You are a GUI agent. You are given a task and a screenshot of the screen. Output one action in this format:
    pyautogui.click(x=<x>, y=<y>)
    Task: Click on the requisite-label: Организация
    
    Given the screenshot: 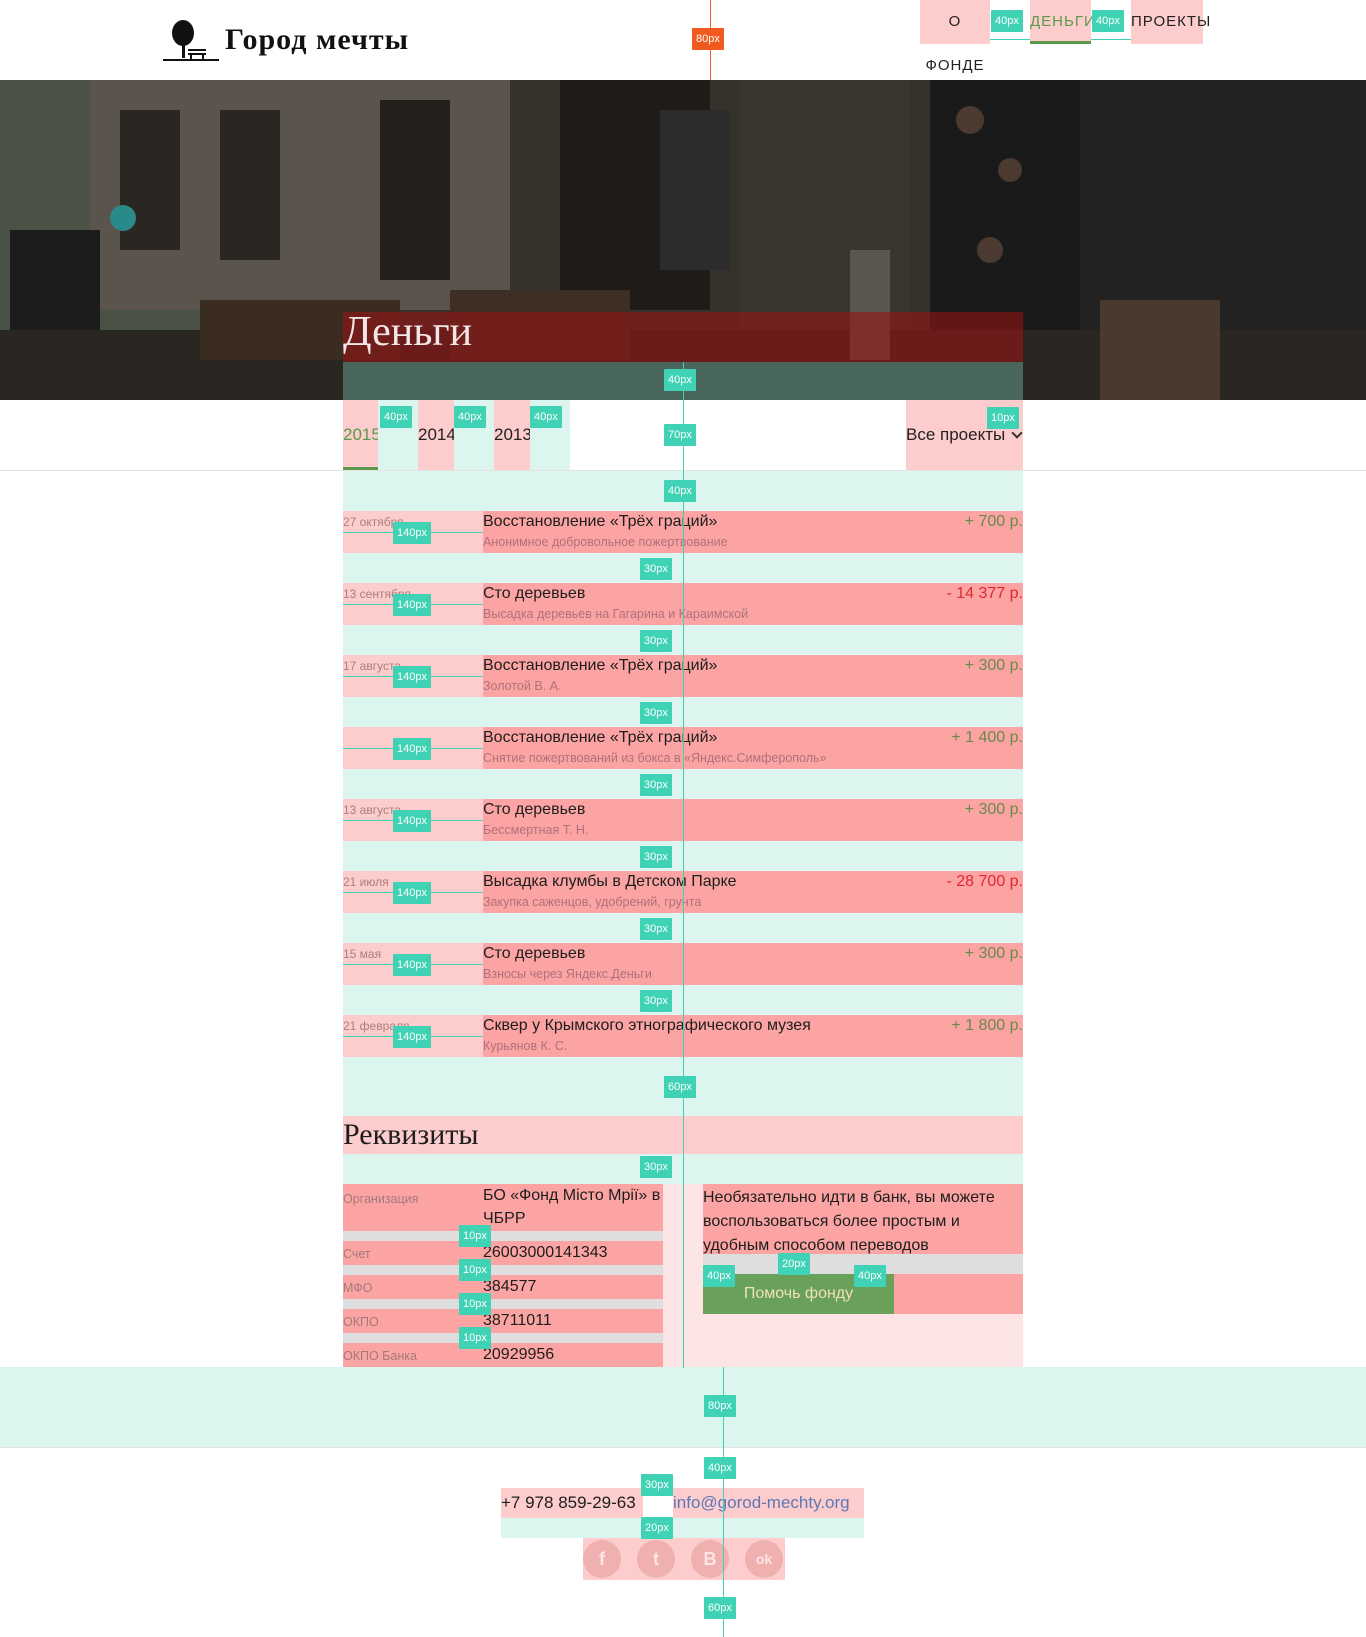 What is the action you would take?
    pyautogui.click(x=381, y=1199)
    